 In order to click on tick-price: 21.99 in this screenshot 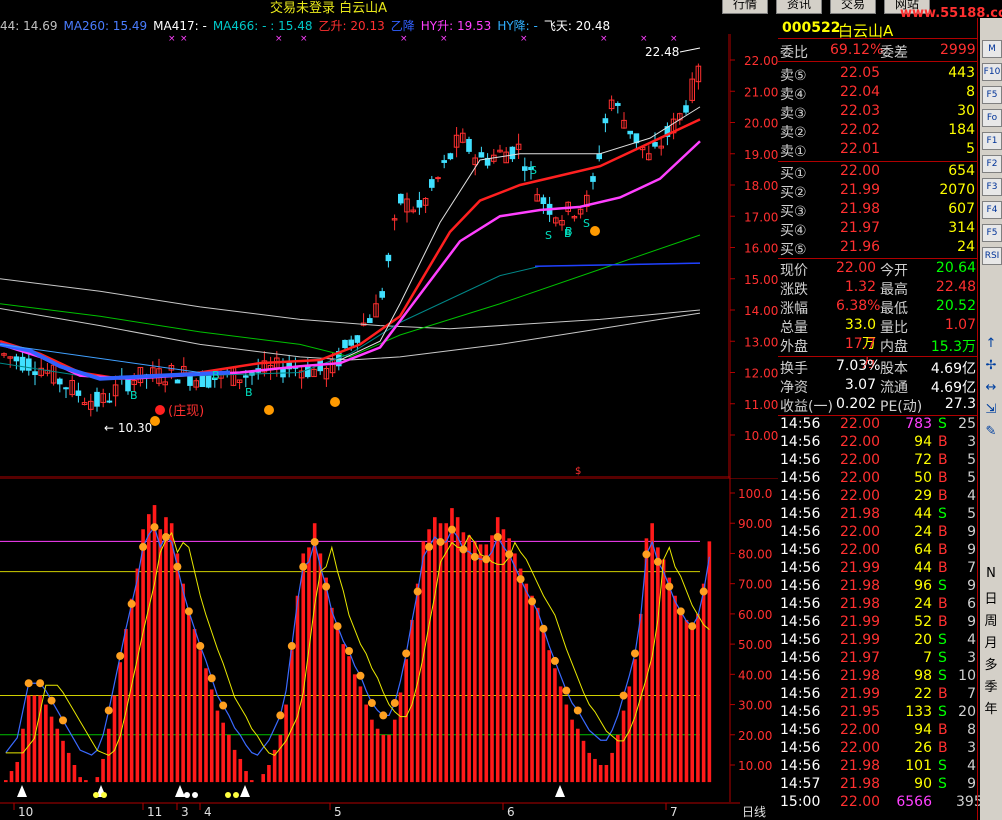, I will do `click(860, 622)`.